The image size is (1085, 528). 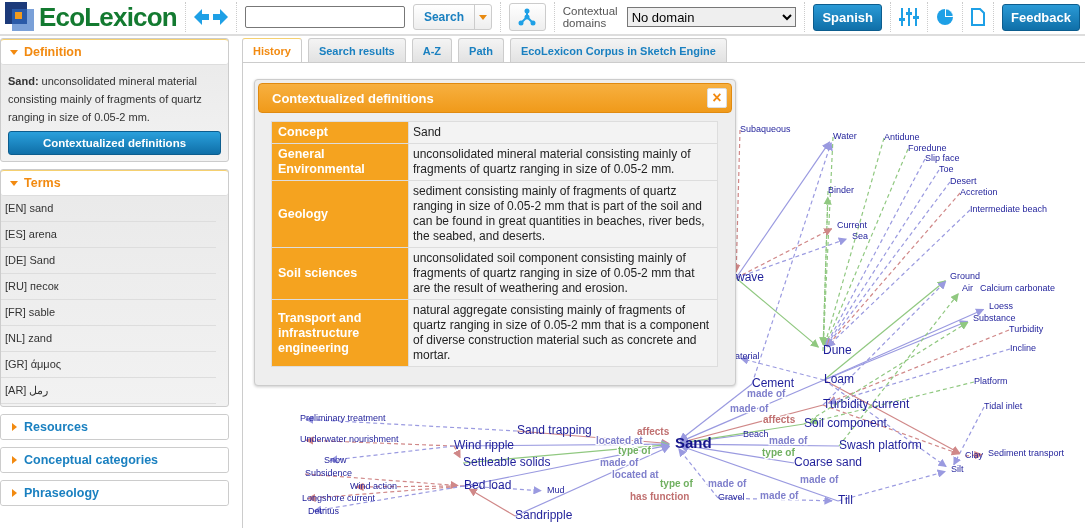 I want to click on concept-node: Air, so click(x=967, y=288).